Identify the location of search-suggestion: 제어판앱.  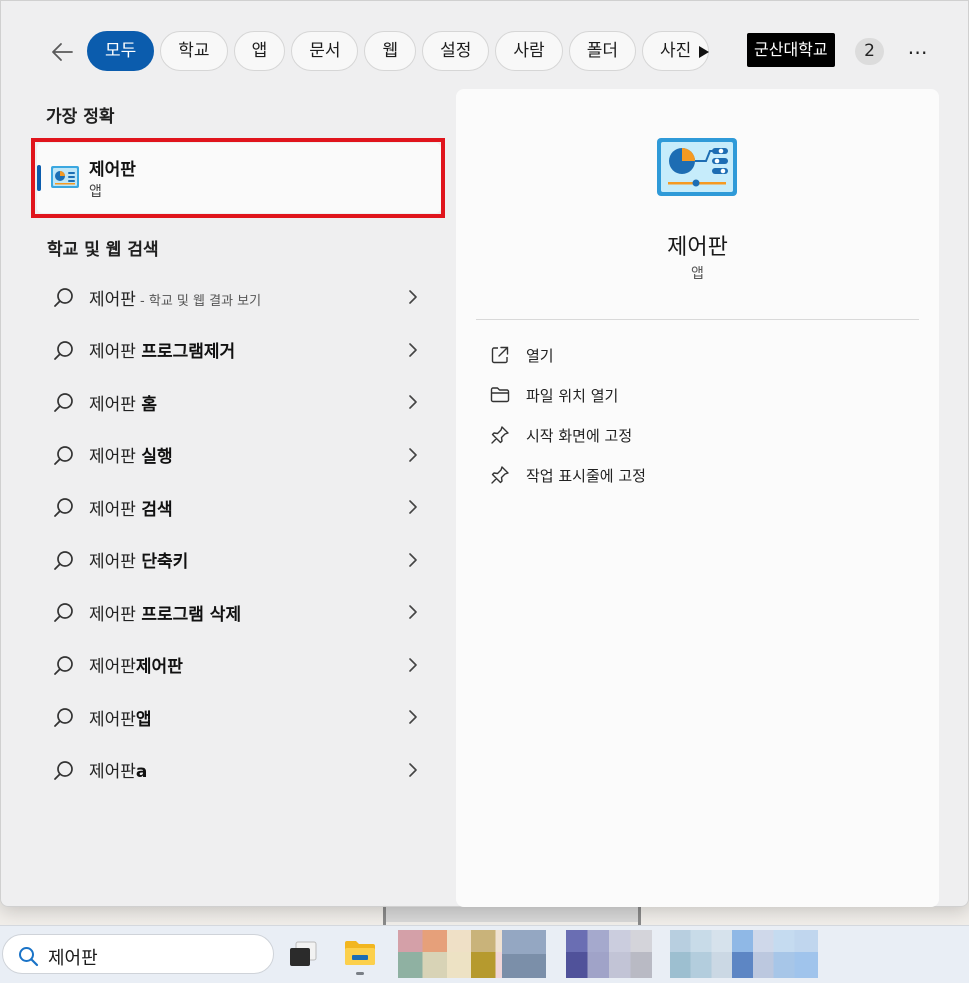
(239, 717).